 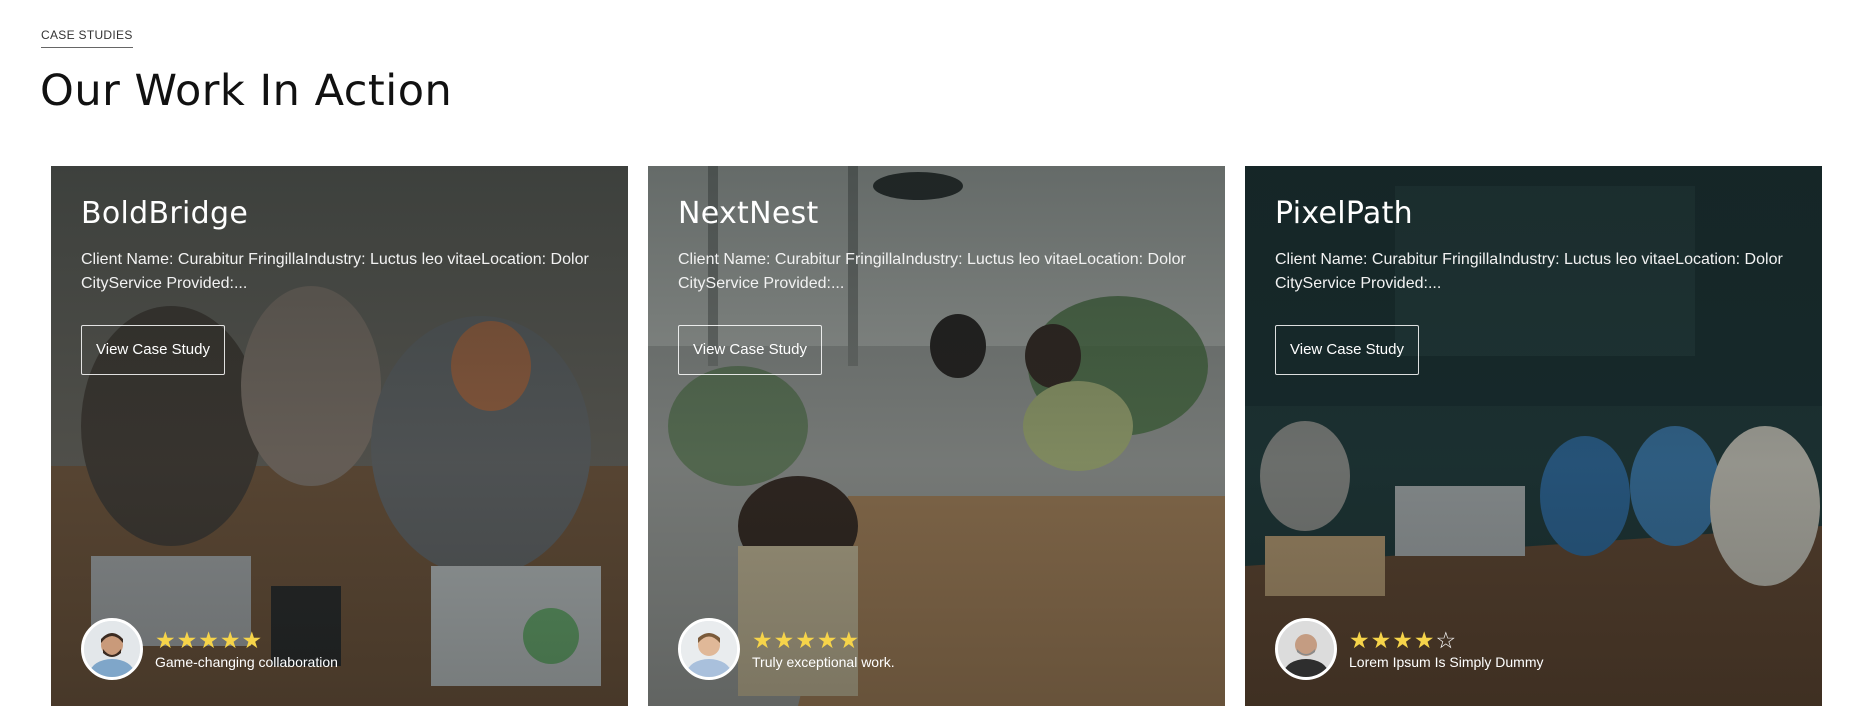 I want to click on card-review: ★ ★ ★ ★ ☆ Lorem Ipsum Is Simply Dummy, so click(x=1409, y=649).